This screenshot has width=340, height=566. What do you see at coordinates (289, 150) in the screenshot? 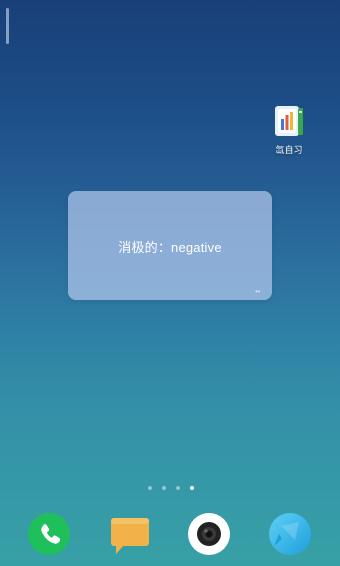
I see `app-label: 氙自习` at bounding box center [289, 150].